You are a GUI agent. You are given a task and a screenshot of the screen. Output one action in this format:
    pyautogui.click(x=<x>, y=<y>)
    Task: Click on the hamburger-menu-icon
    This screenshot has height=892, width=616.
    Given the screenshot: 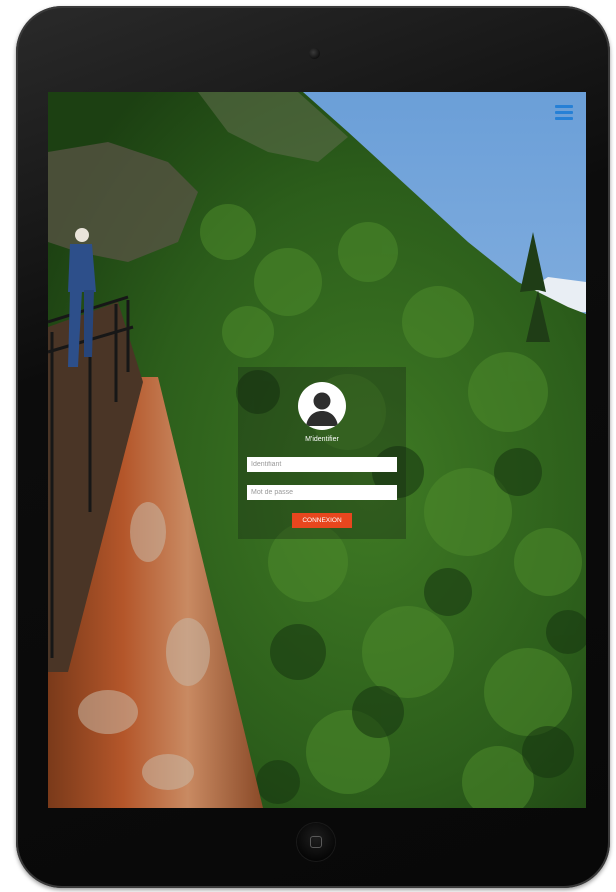 What is the action you would take?
    pyautogui.click(x=564, y=113)
    